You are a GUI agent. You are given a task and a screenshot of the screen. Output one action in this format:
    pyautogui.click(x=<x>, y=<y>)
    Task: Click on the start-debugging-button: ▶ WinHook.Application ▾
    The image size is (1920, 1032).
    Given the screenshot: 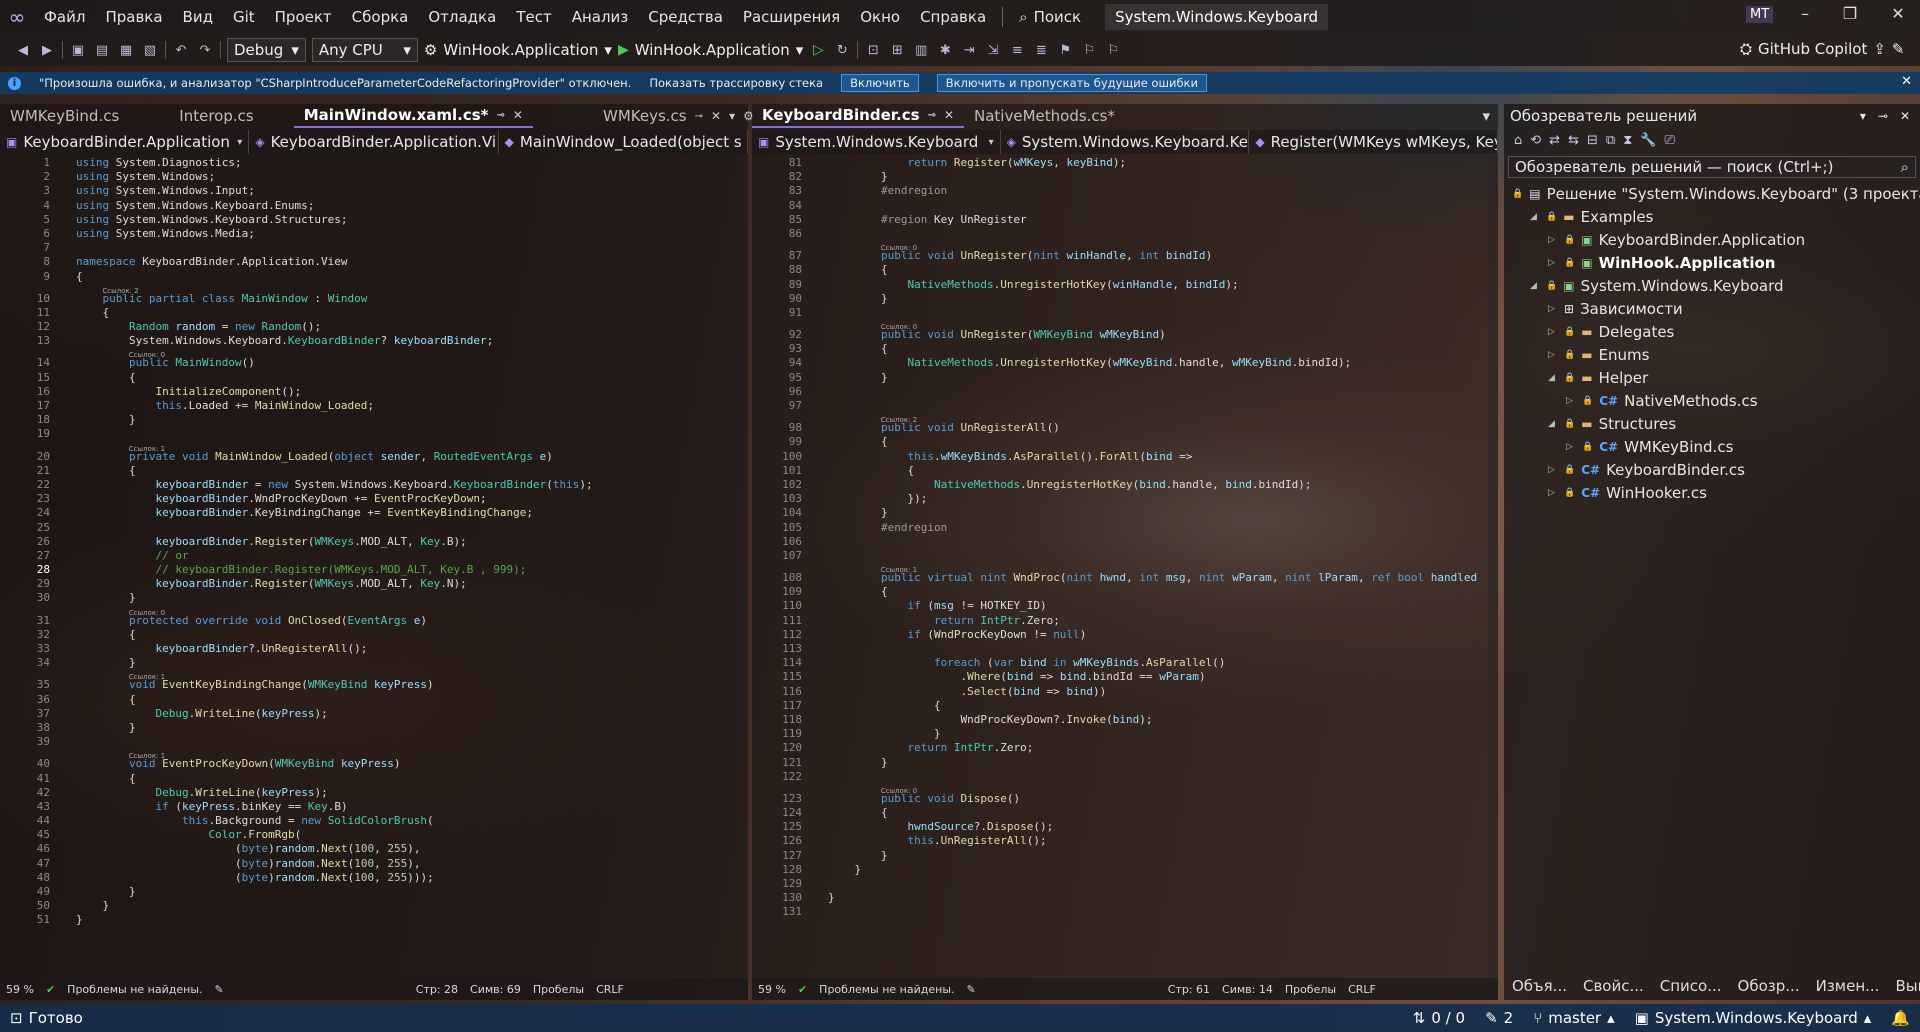 What is the action you would take?
    pyautogui.click(x=710, y=50)
    